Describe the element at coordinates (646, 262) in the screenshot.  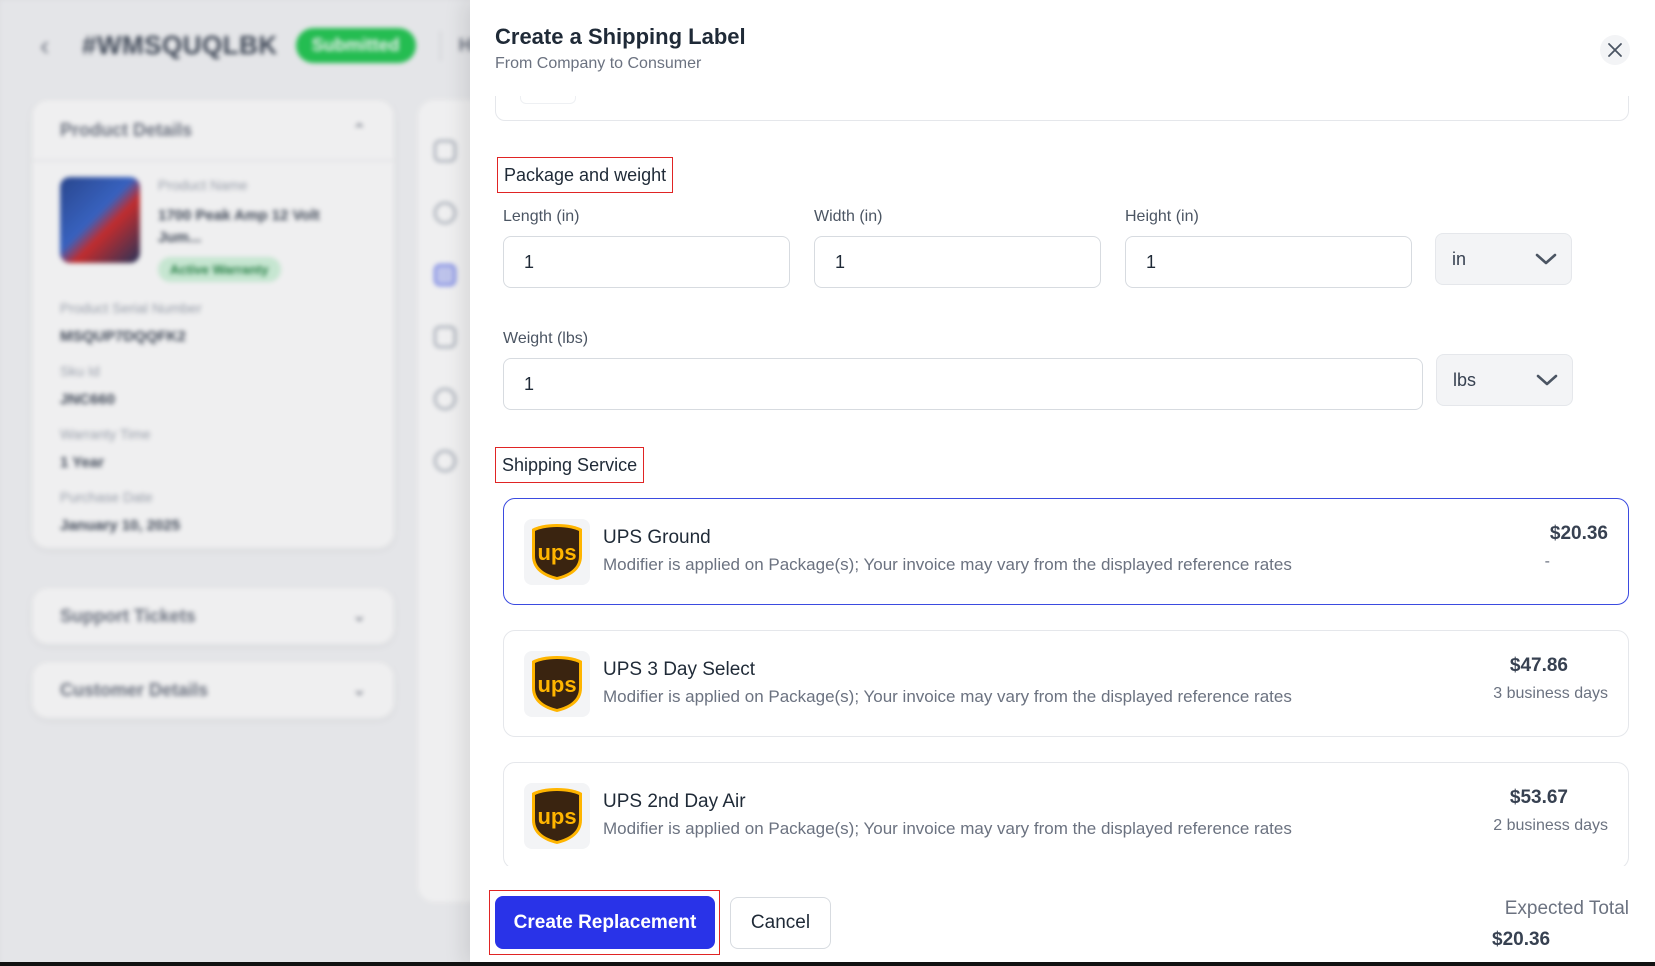
I see `length-input` at that location.